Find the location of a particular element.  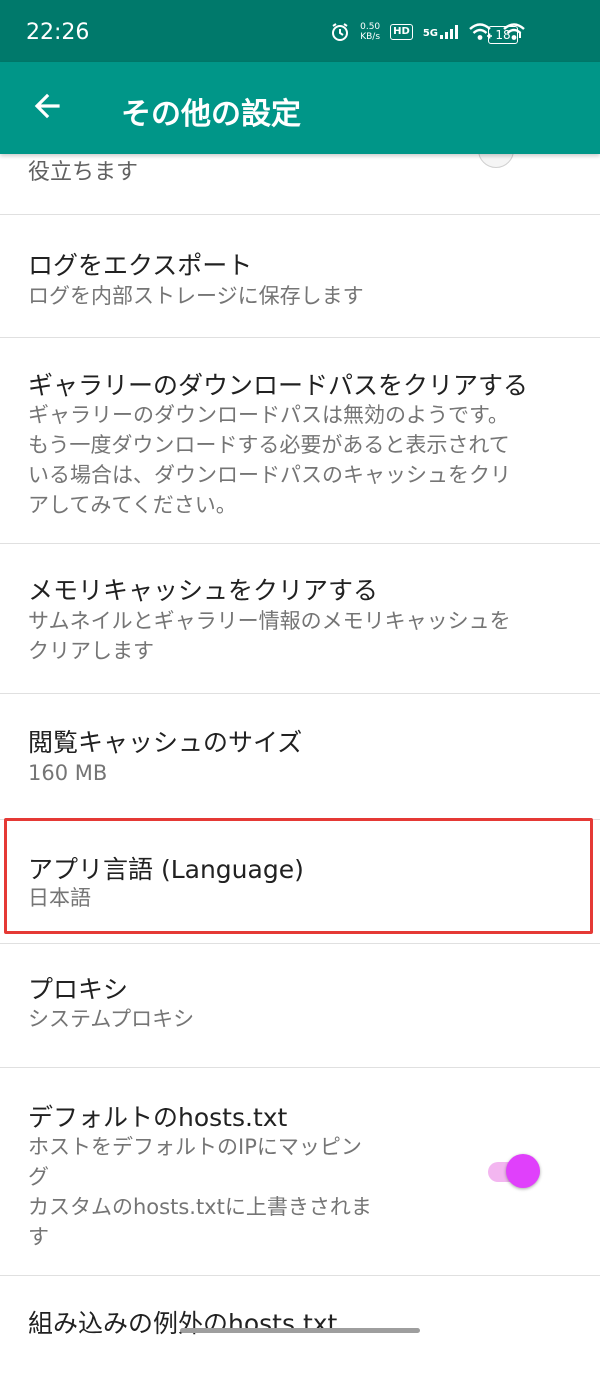

setting-read-cache-size: 閲覧キャッシュのサイズ 160 MB is located at coordinates (300, 757).